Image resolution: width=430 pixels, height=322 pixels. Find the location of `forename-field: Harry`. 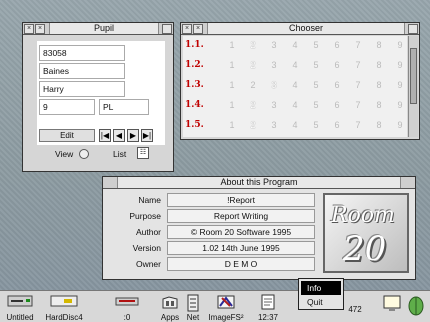

forename-field: Harry is located at coordinates (82, 89).